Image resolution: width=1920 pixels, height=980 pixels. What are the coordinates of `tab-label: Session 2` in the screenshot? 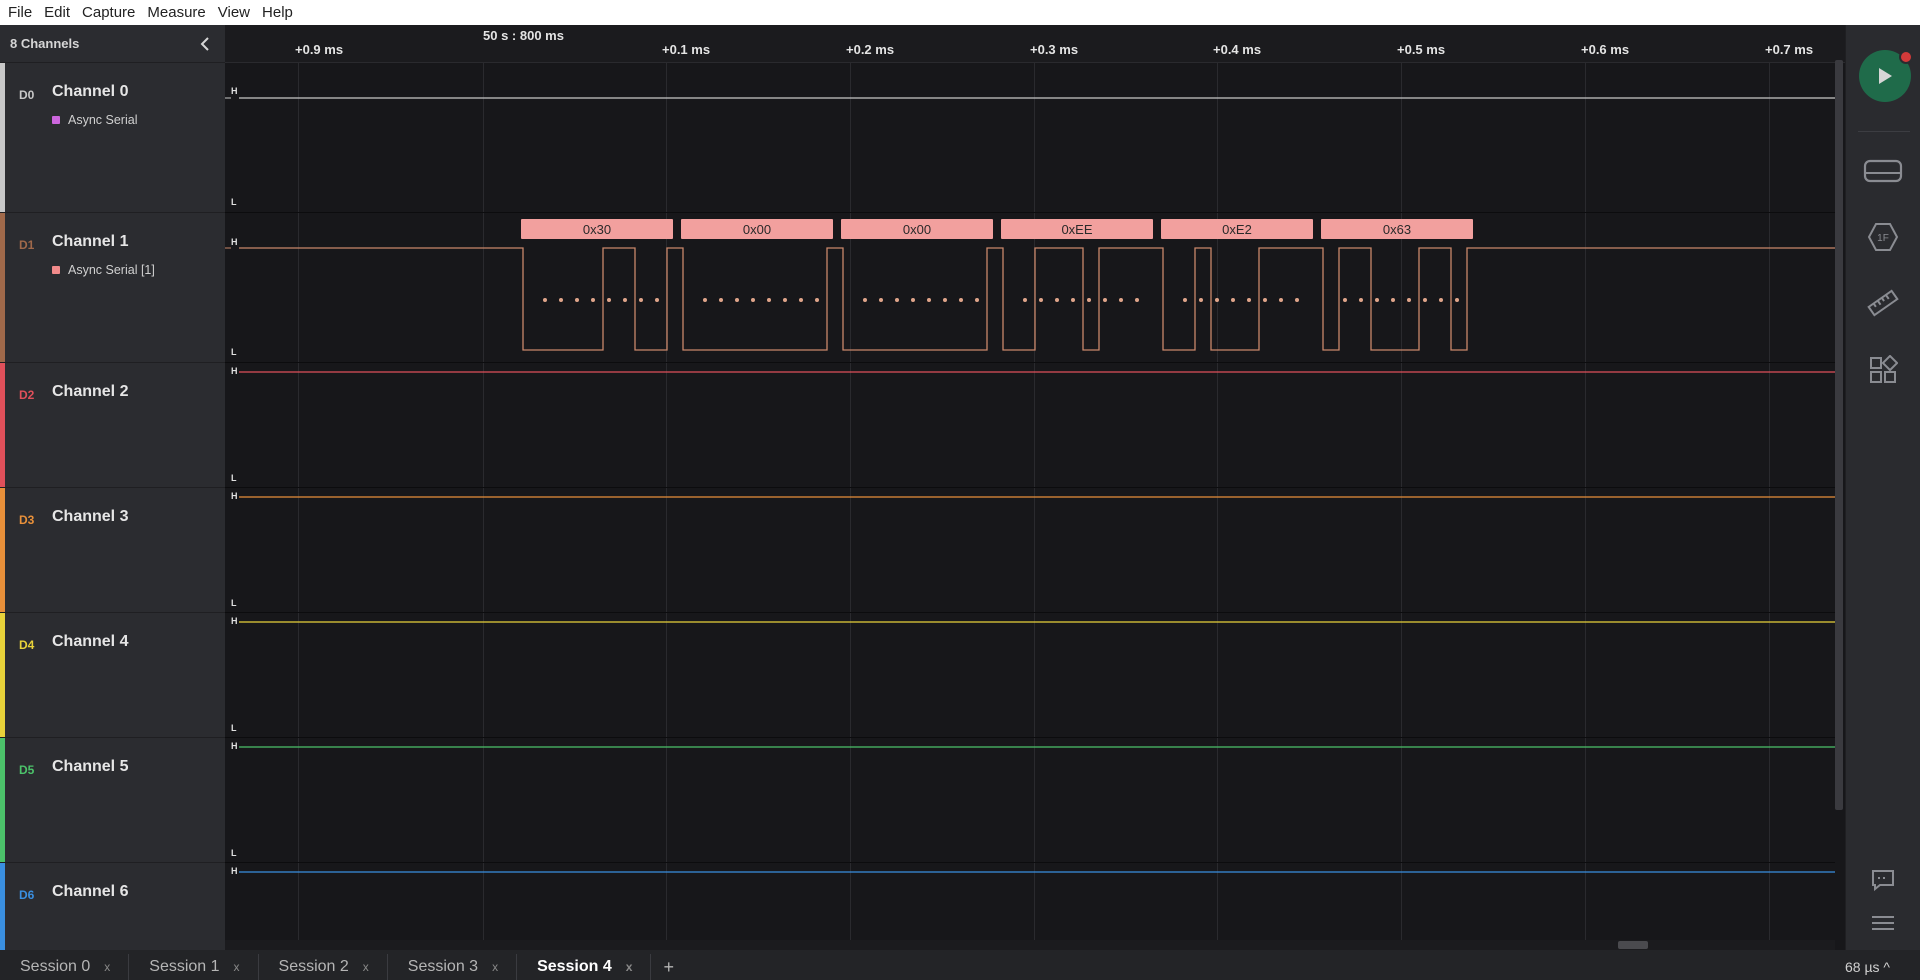 It's located at (313, 966).